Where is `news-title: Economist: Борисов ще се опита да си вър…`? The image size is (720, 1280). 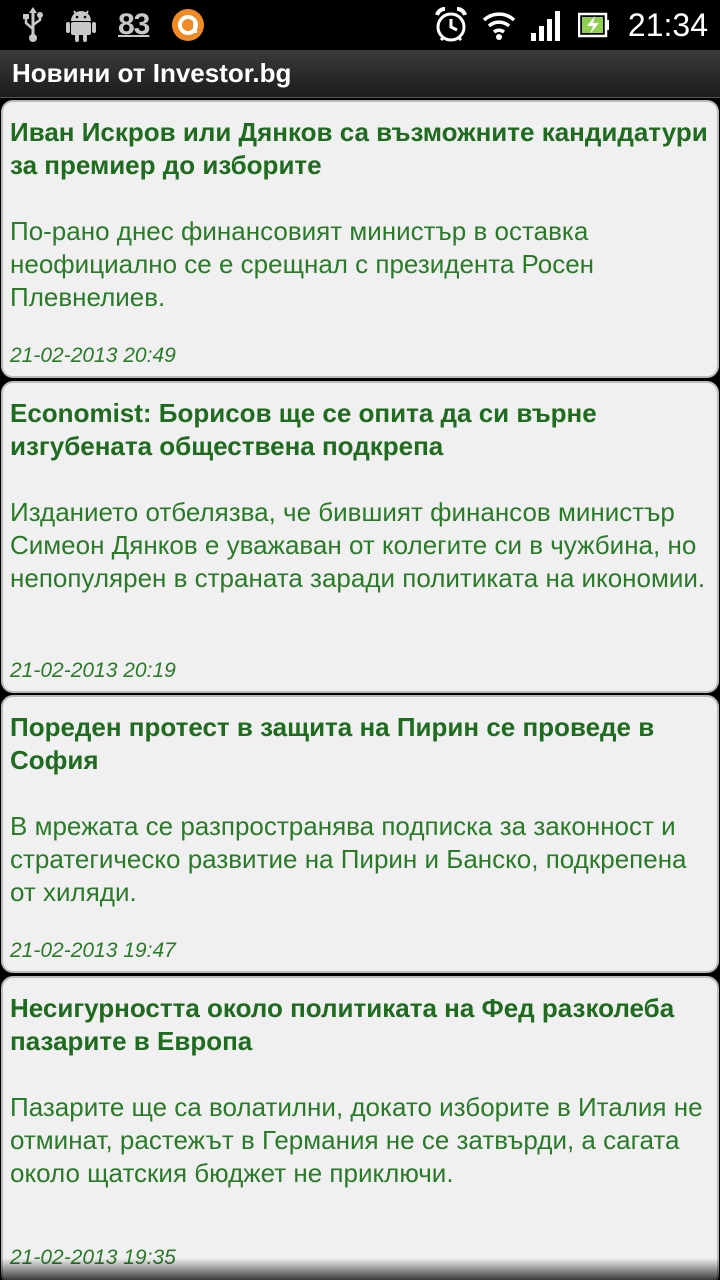 news-title: Economist: Борисов ще се опита да си вър… is located at coordinates (303, 429).